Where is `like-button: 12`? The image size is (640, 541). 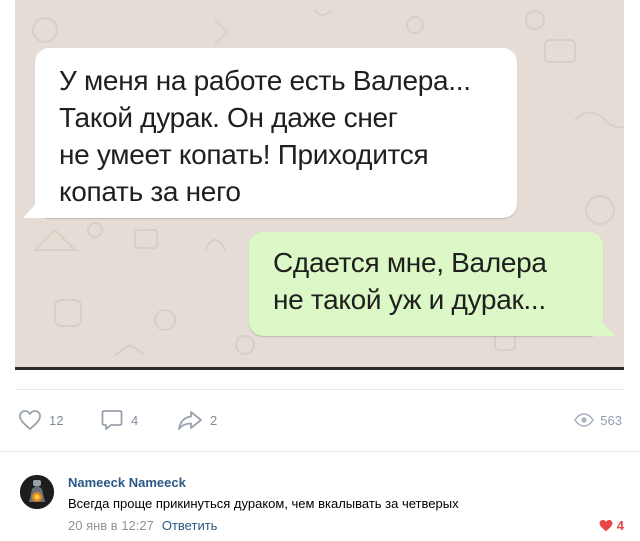
like-button: 12 is located at coordinates (40, 420).